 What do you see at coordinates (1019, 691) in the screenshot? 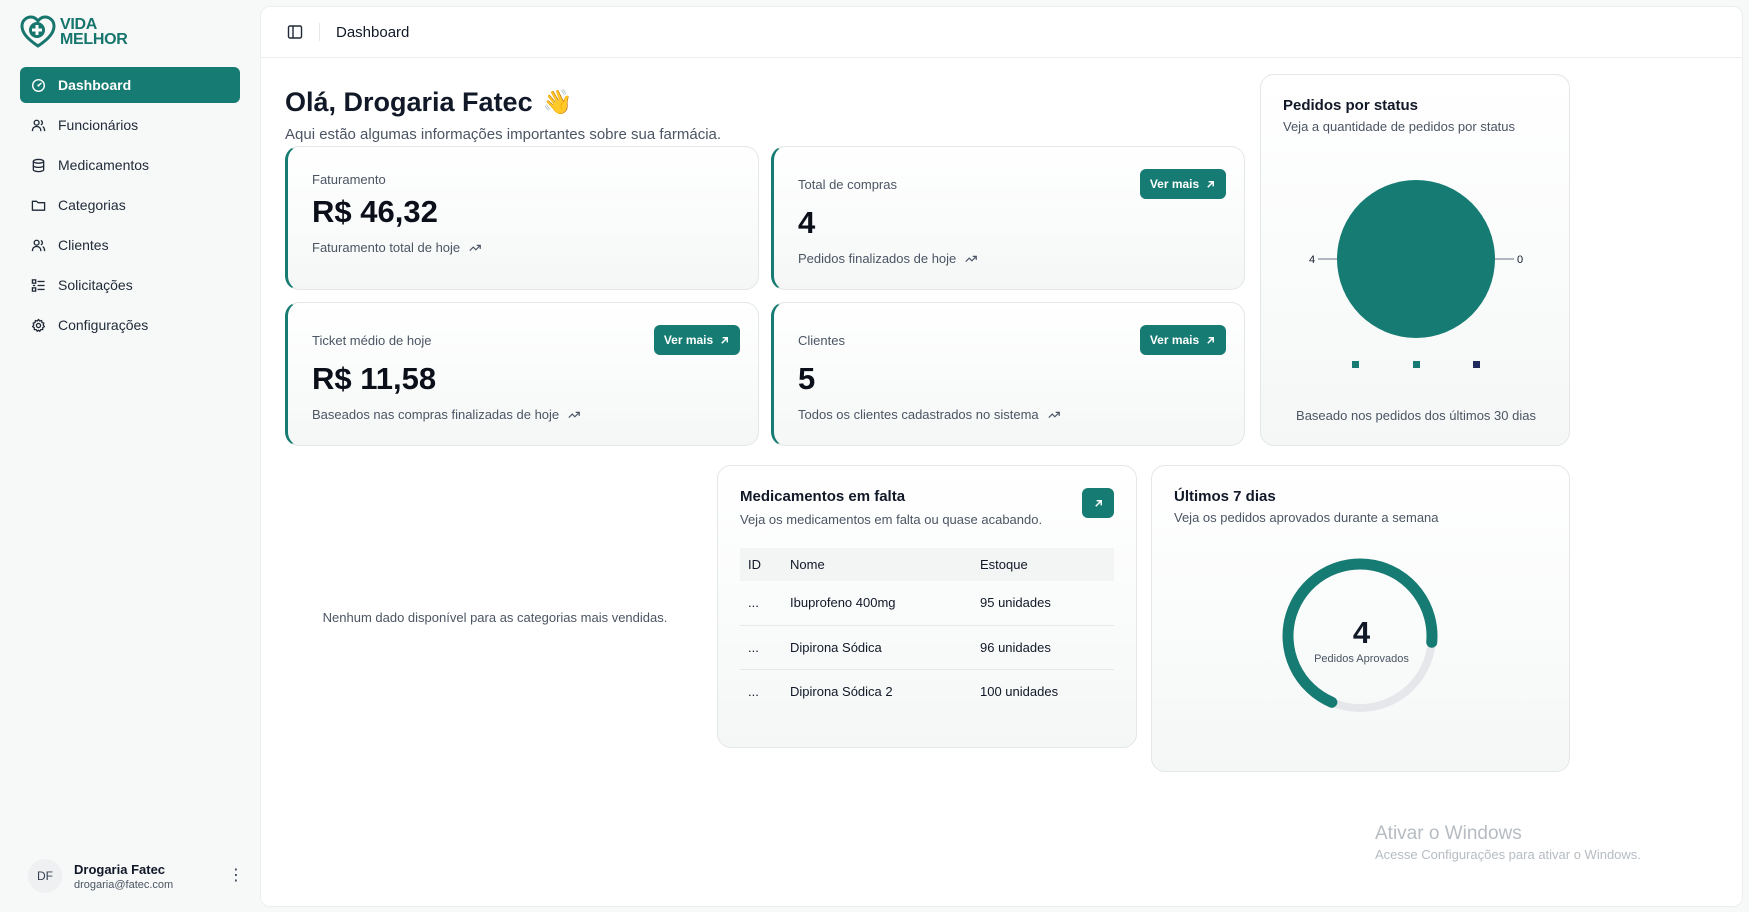
I see `cell-stock: 100 unidades` at bounding box center [1019, 691].